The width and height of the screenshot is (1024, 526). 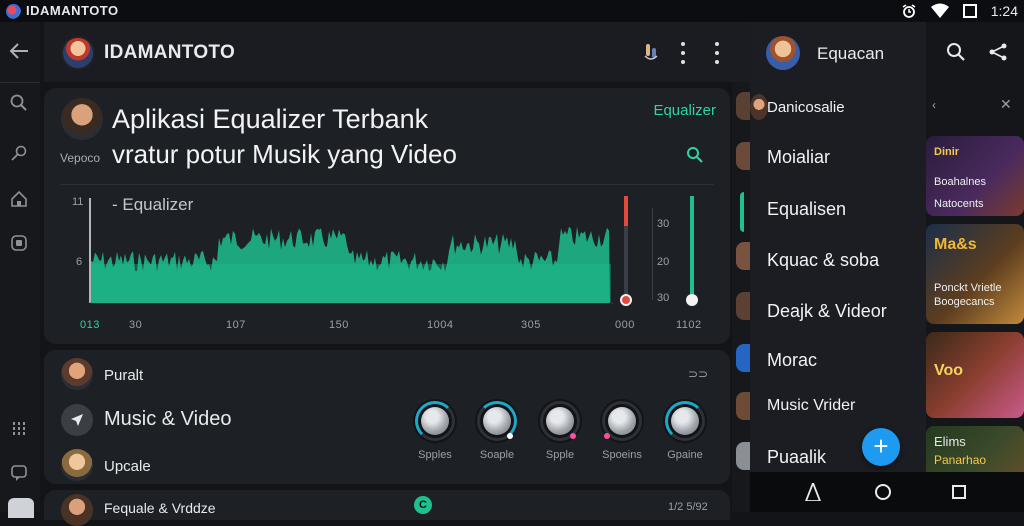 I want to click on drawer-item-7: Music Vrider, so click(x=811, y=406).